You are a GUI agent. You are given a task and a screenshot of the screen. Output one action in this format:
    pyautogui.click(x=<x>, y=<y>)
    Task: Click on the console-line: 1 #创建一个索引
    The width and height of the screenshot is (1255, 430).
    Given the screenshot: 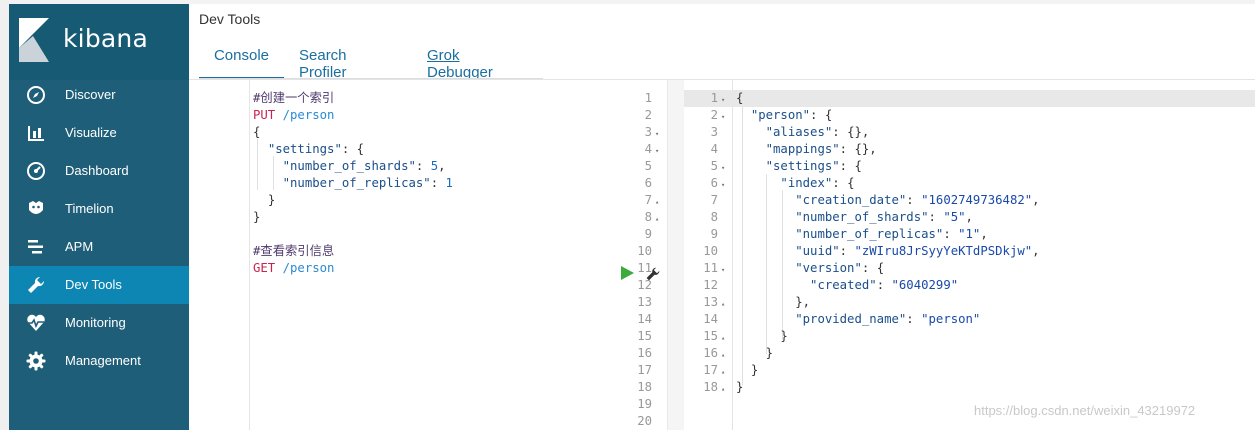 What is the action you would take?
    pyautogui.click(x=428, y=98)
    